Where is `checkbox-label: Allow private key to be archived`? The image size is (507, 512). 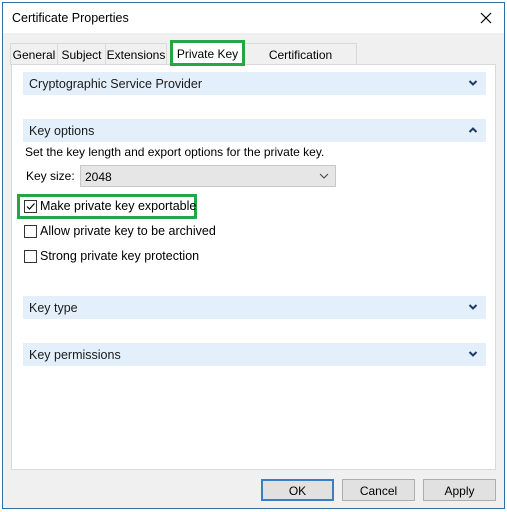
checkbox-label: Allow private key to be archived is located at coordinates (128, 231).